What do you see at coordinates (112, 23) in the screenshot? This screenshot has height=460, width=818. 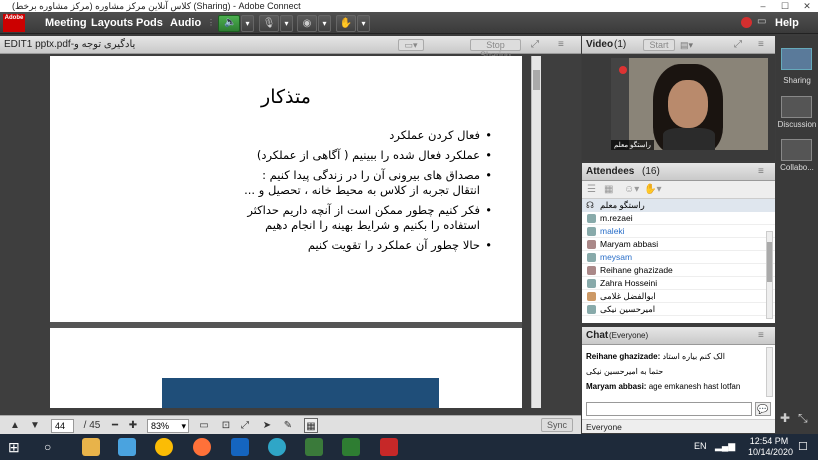 I see `menu-layouts: Layouts` at bounding box center [112, 23].